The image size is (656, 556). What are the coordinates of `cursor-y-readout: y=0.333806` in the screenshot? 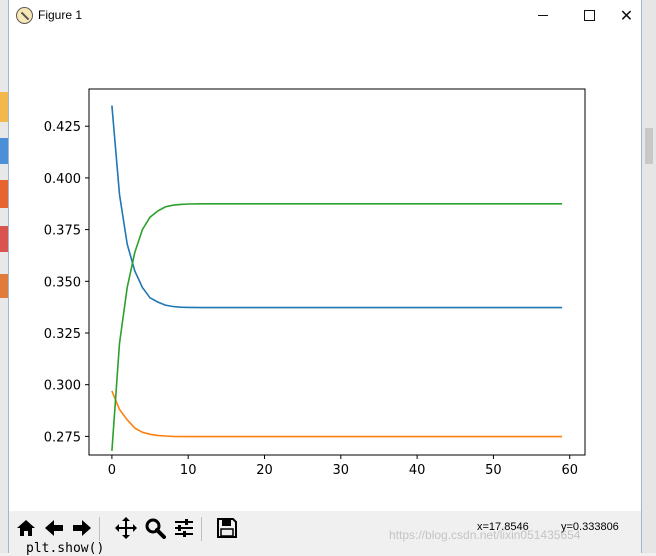 It's located at (590, 527).